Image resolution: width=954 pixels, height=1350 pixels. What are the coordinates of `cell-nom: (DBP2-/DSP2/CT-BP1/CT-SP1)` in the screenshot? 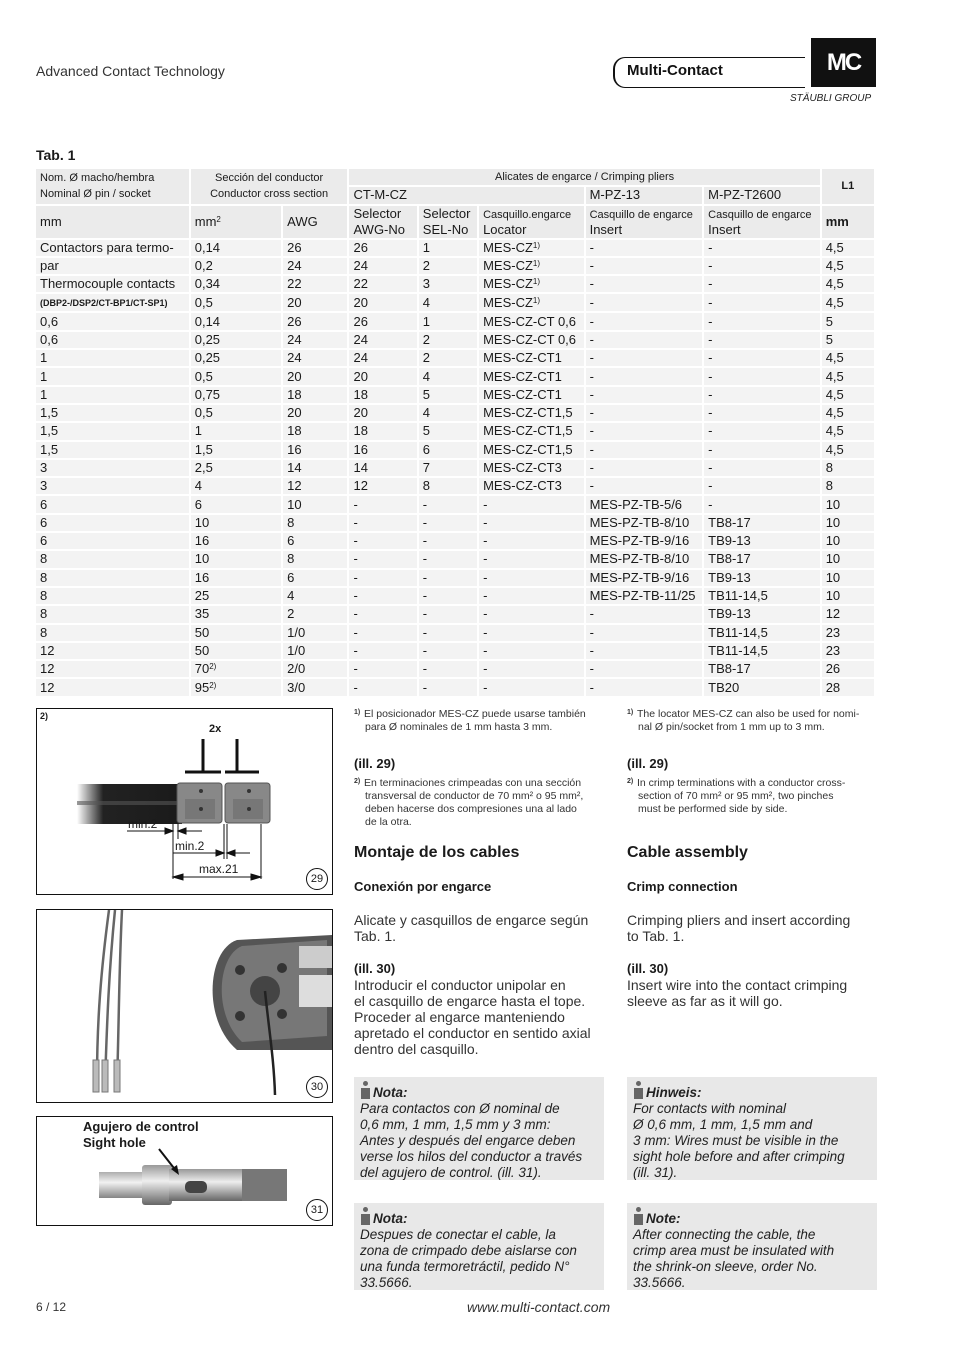 It's located at (112, 303).